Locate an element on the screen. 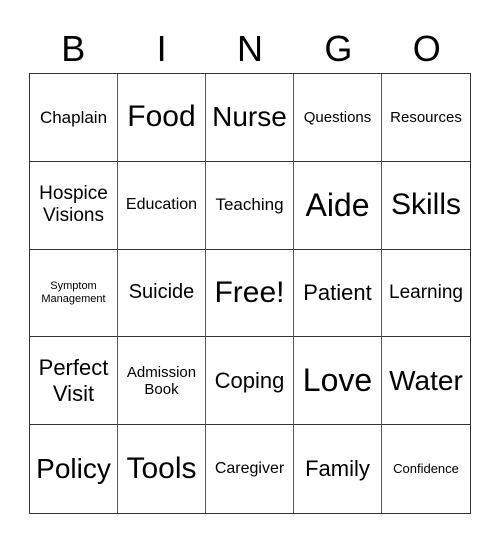  bingo-cell: Tools is located at coordinates (162, 469).